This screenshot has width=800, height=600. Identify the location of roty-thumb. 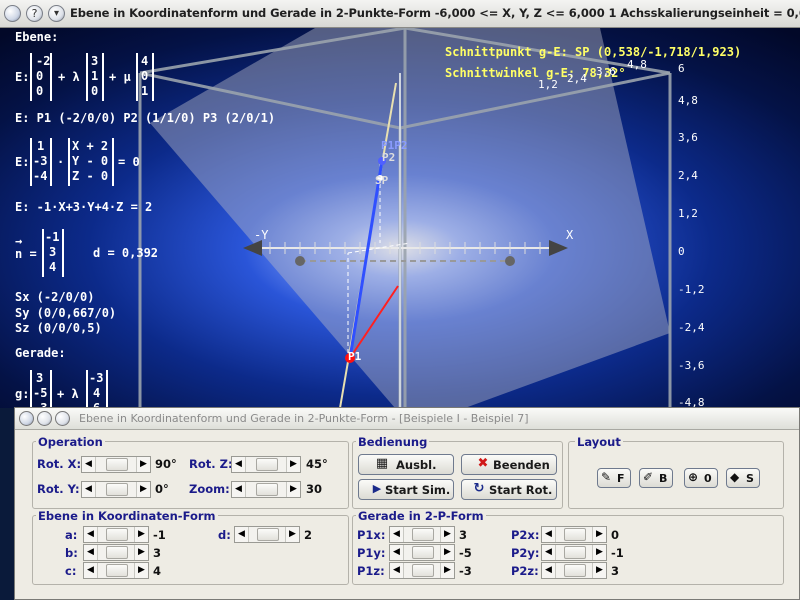
(117, 489).